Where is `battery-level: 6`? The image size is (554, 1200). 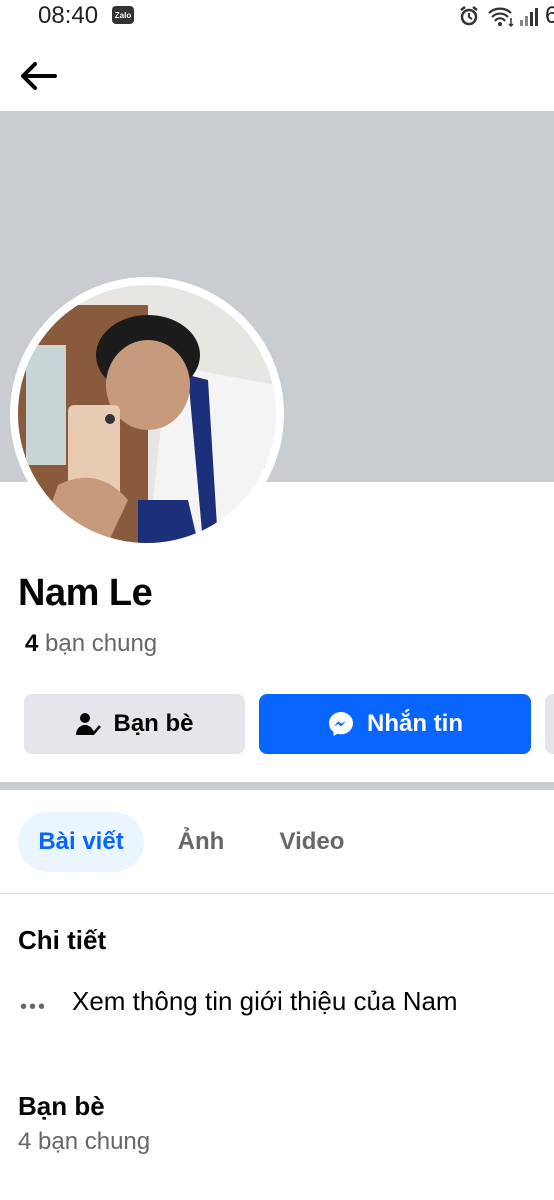
battery-level: 6 is located at coordinates (549, 15).